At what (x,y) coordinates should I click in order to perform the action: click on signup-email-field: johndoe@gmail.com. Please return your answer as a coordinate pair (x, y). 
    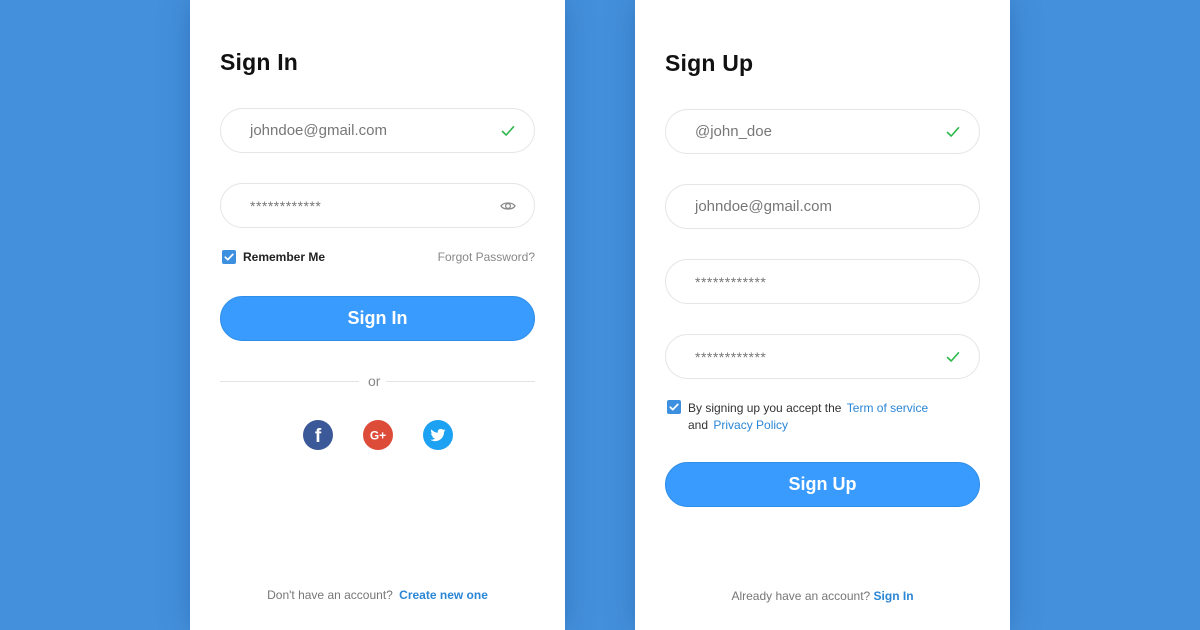
    Looking at the image, I should click on (822, 206).